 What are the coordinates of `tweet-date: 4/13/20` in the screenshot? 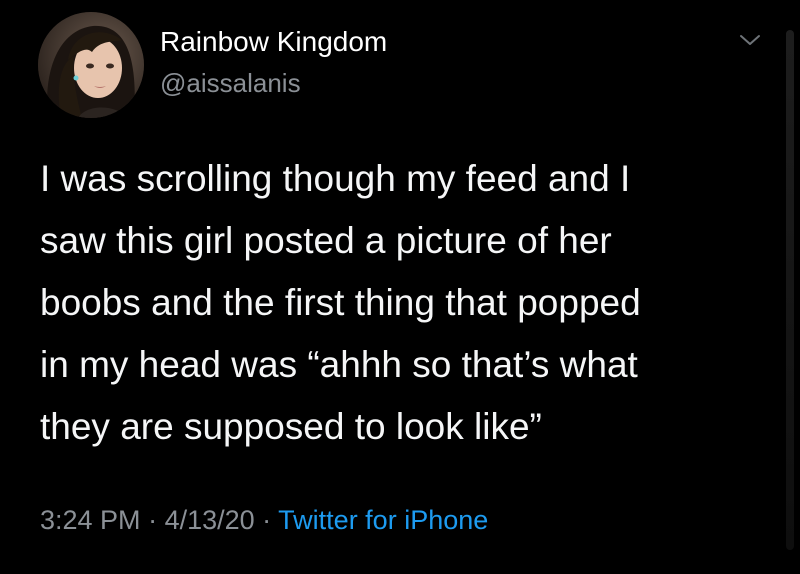 It's located at (210, 520).